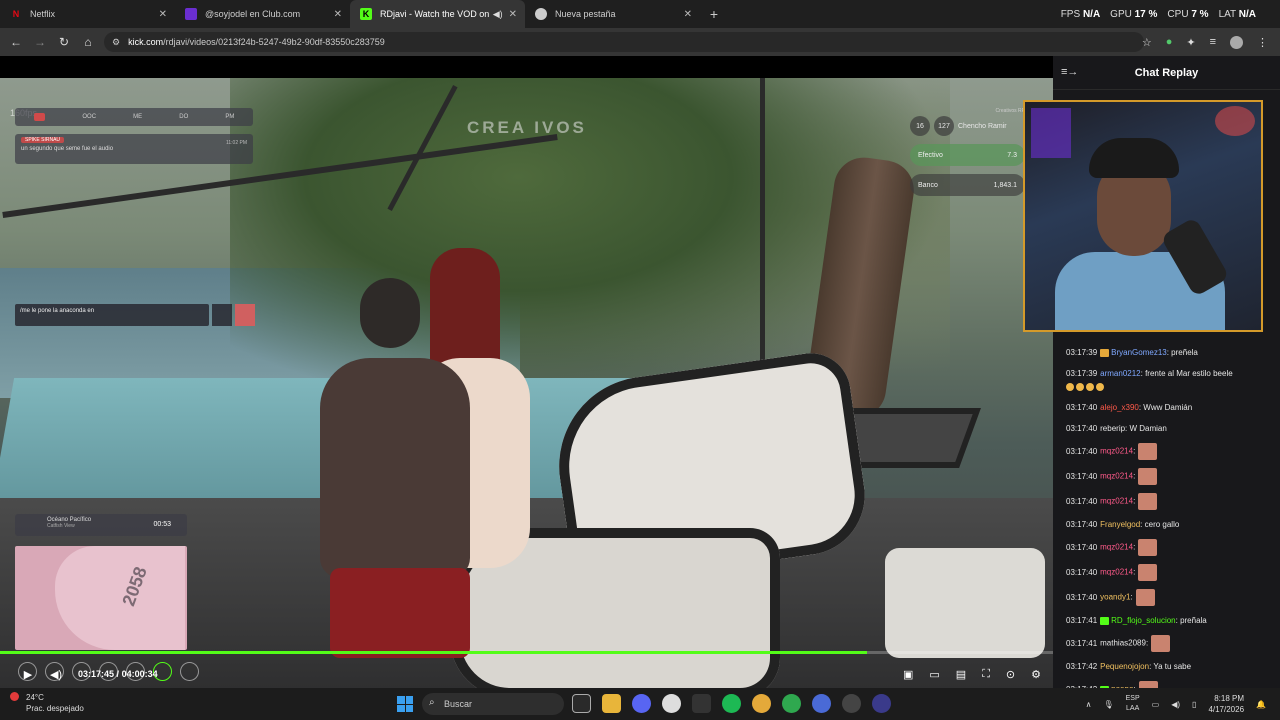 This screenshot has height=720, width=1280. I want to click on home-icon: ⌂, so click(88, 42).